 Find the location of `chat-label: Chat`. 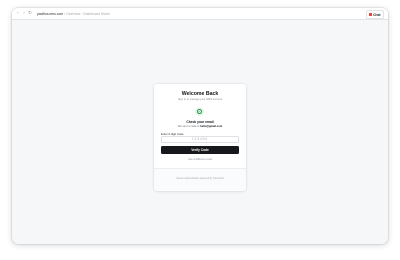

chat-label: Chat is located at coordinates (376, 14).